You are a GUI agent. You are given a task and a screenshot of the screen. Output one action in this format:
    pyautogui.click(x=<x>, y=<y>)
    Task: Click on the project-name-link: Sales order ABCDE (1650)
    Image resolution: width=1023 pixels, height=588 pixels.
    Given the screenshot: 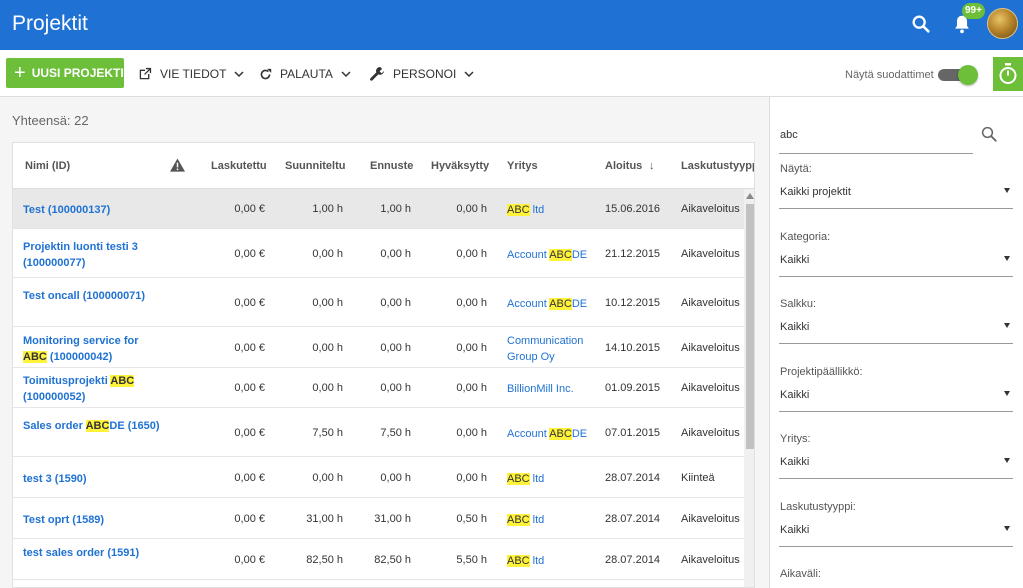 What is the action you would take?
    pyautogui.click(x=93, y=426)
    